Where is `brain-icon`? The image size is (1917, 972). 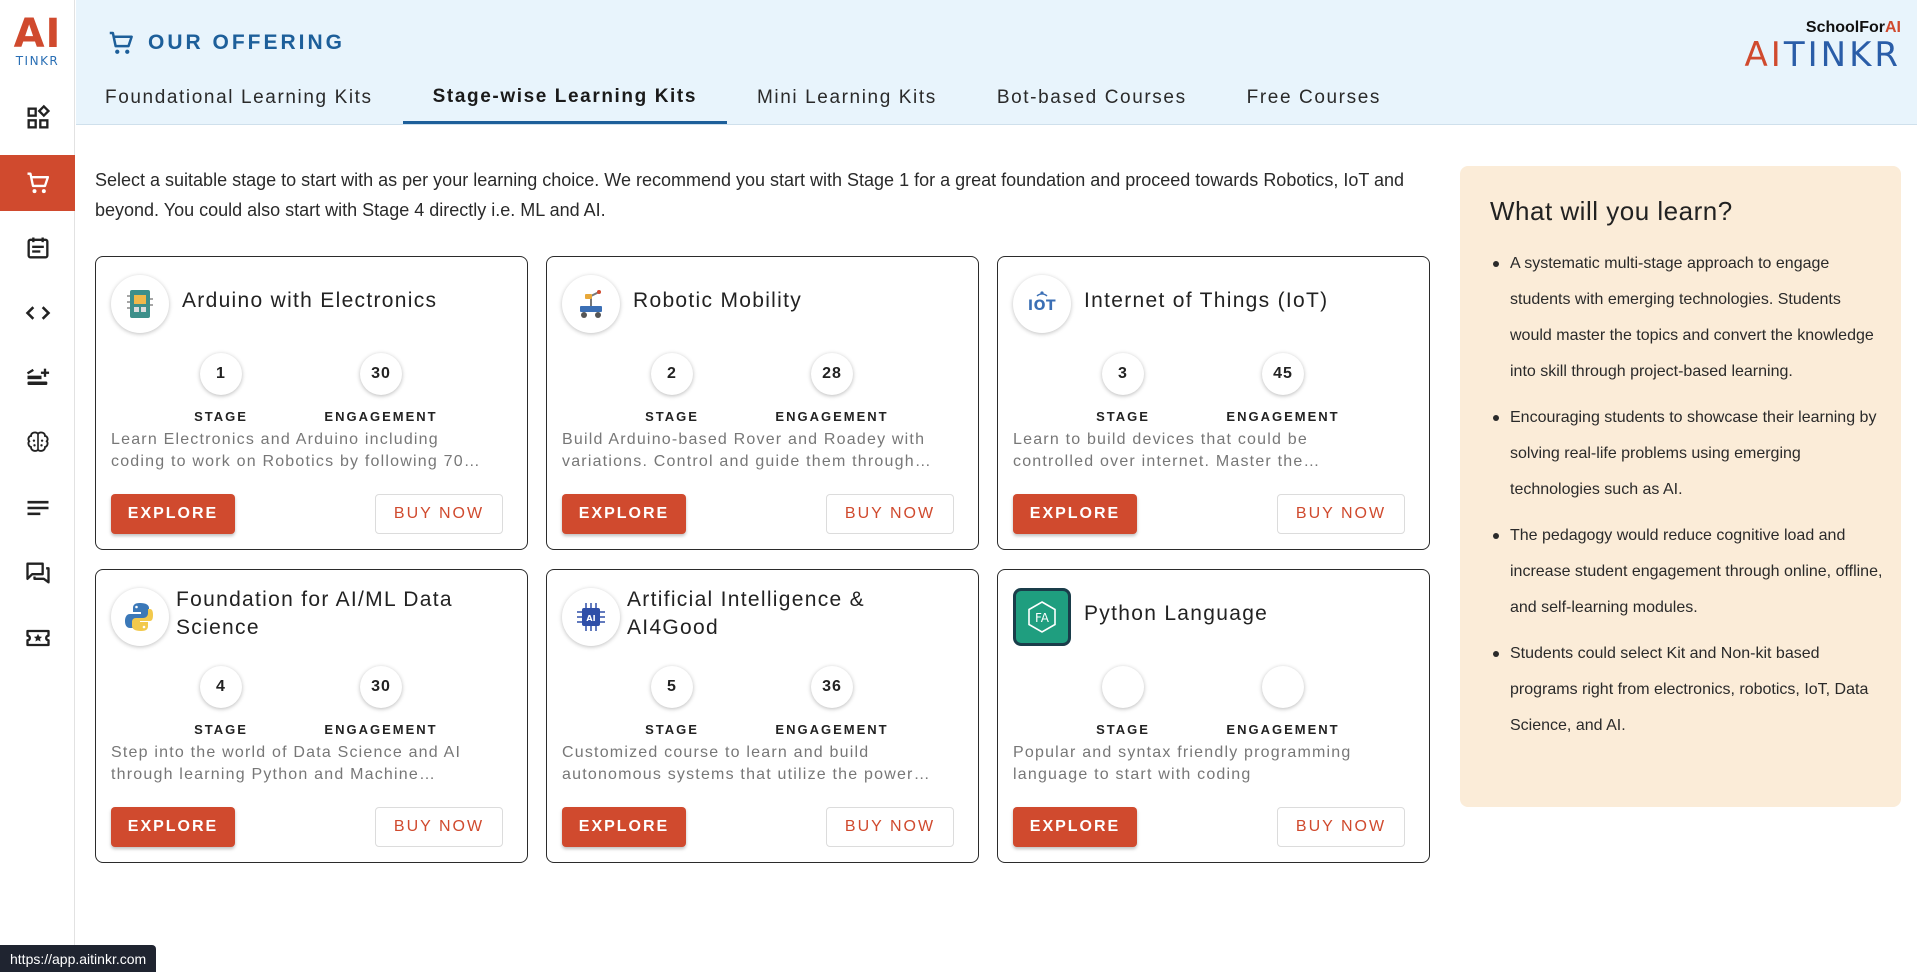 brain-icon is located at coordinates (37, 441).